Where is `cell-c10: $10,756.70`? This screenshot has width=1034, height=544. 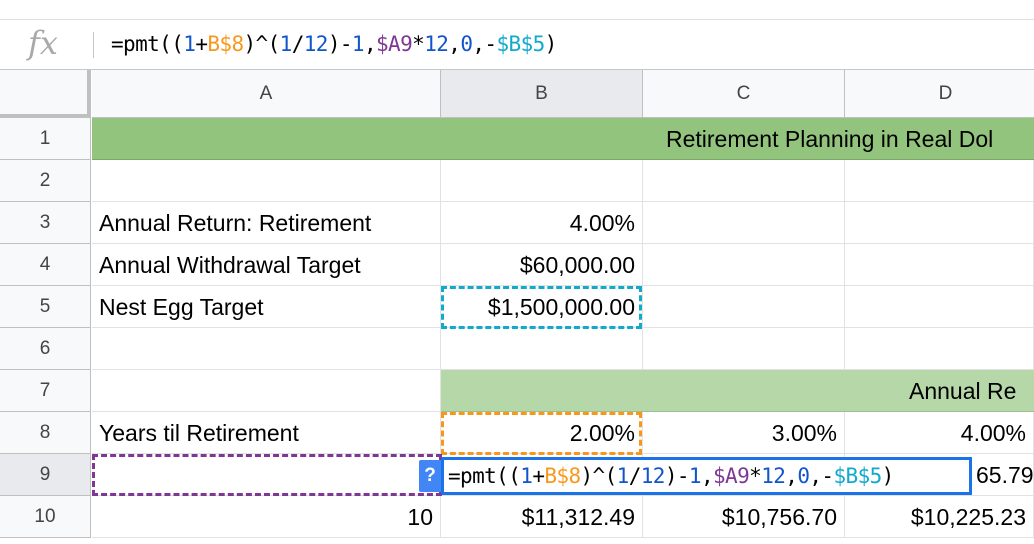
cell-c10: $10,756.70 is located at coordinates (744, 517).